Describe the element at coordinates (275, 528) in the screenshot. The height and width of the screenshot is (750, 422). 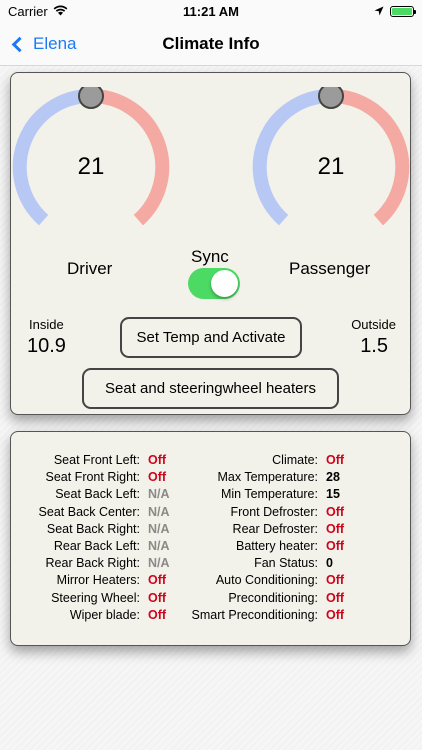
I see `status-label: Rear Defroster:` at that location.